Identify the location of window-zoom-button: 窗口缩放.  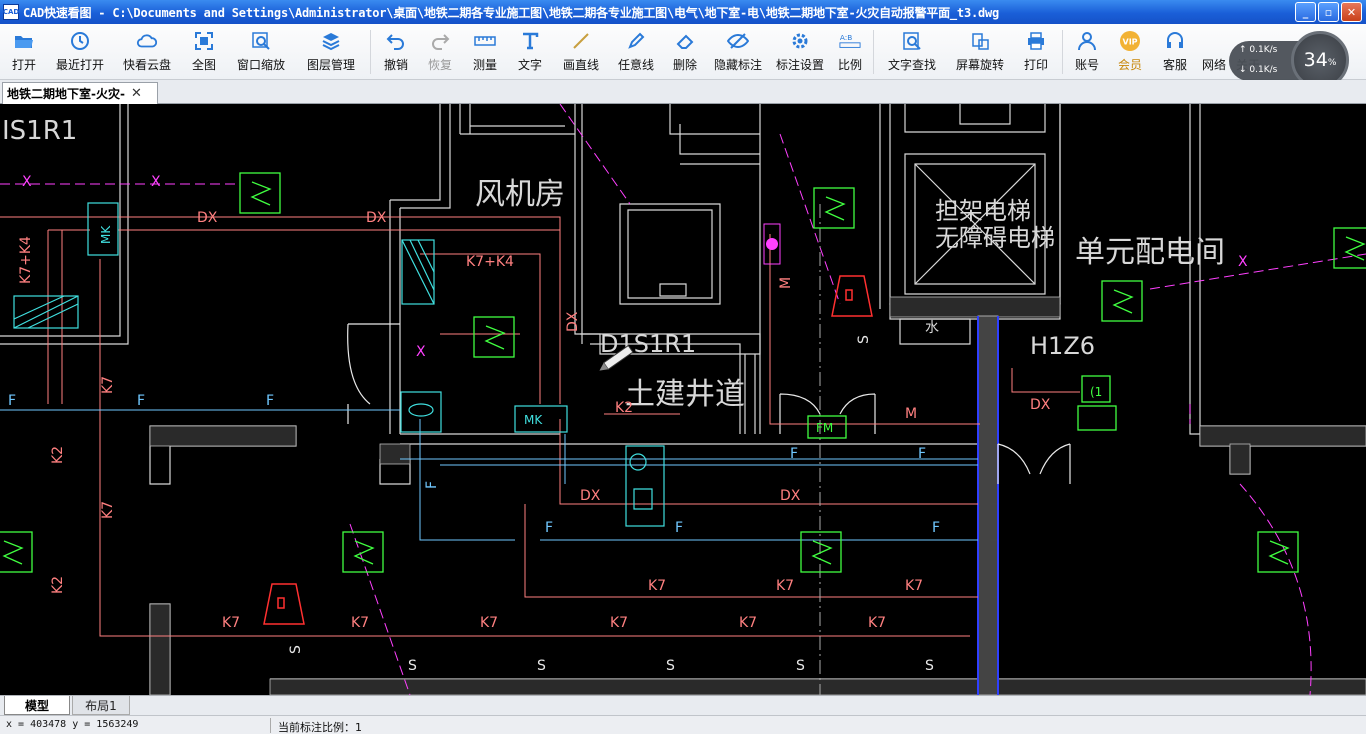
(261, 51).